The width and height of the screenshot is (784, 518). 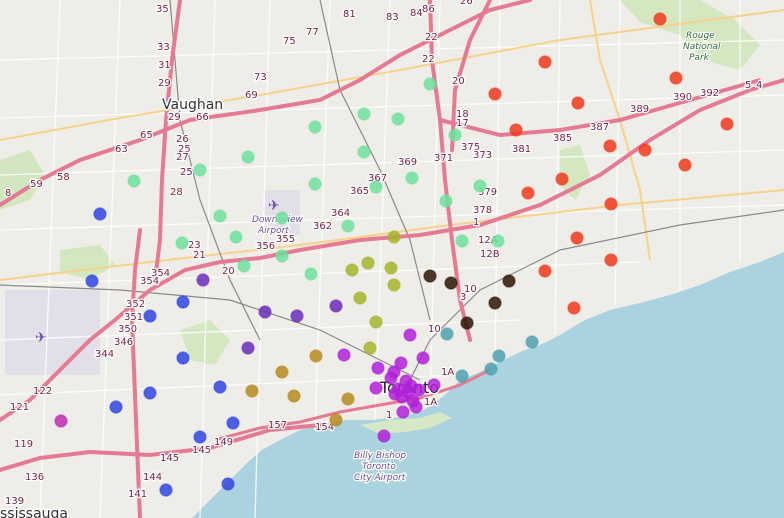 What do you see at coordinates (380, 478) in the screenshot?
I see `label-billy-bishop-3: City Airport` at bounding box center [380, 478].